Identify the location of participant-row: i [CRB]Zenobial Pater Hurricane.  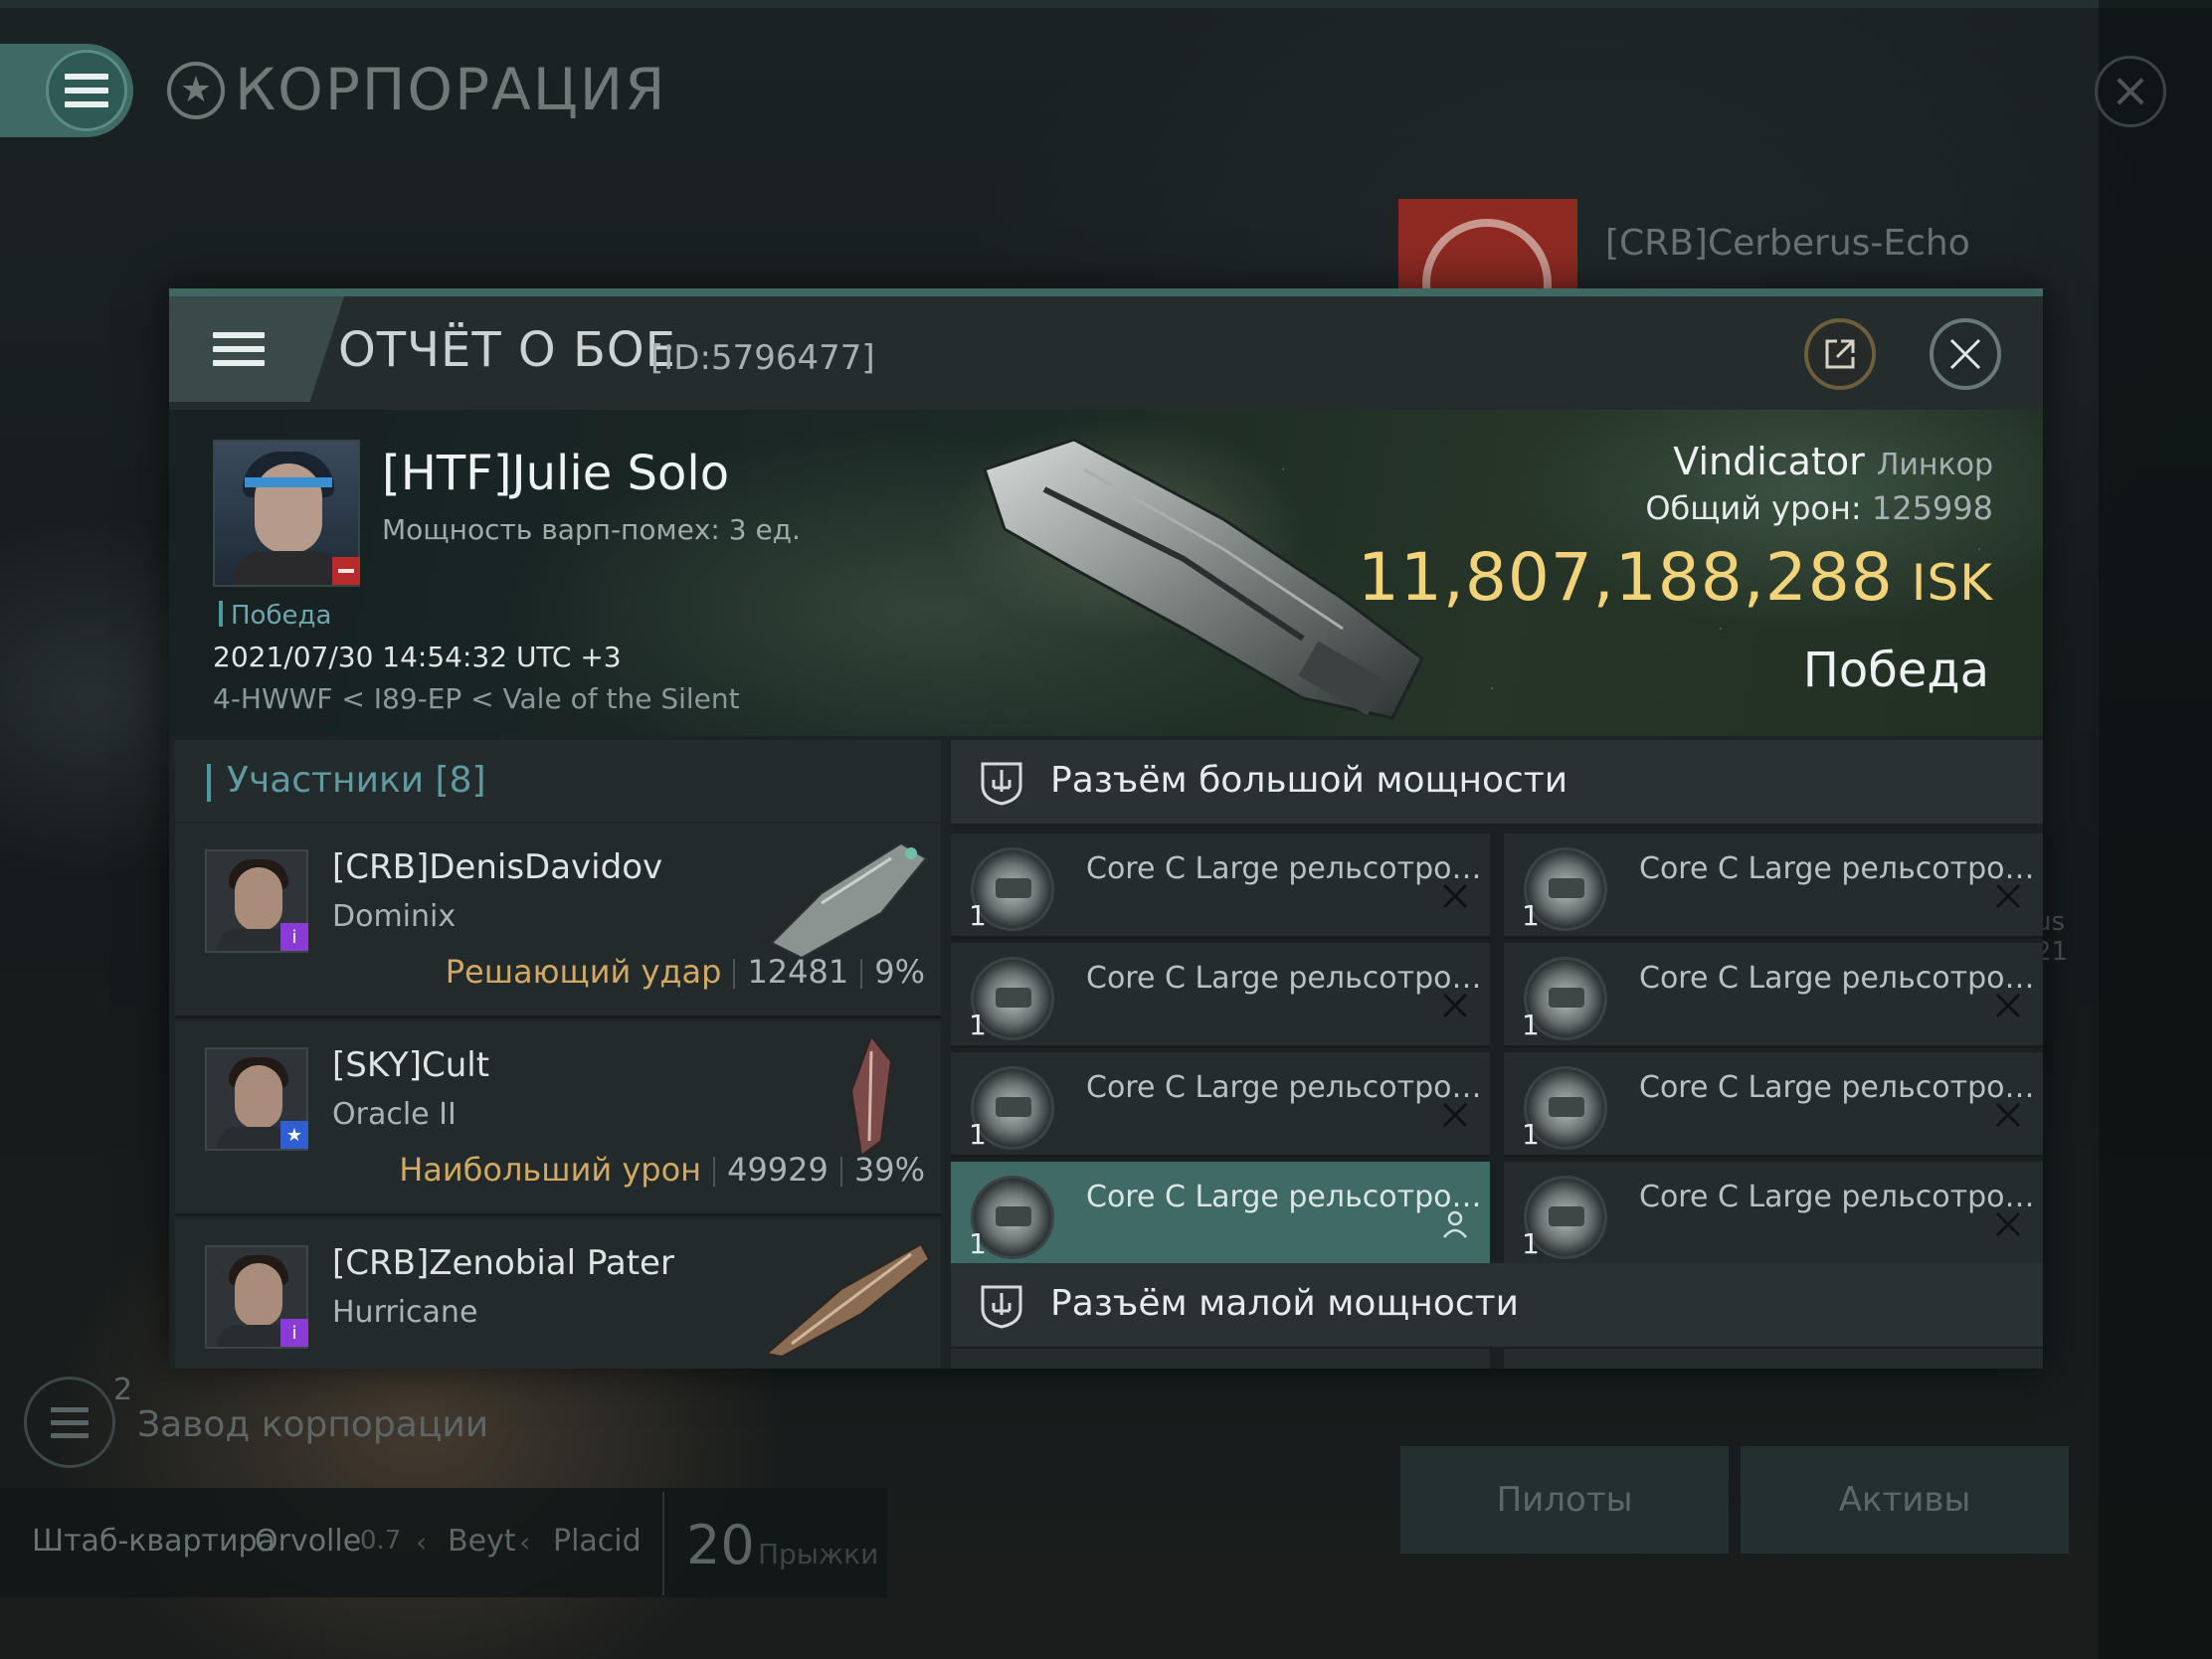
(558, 1294).